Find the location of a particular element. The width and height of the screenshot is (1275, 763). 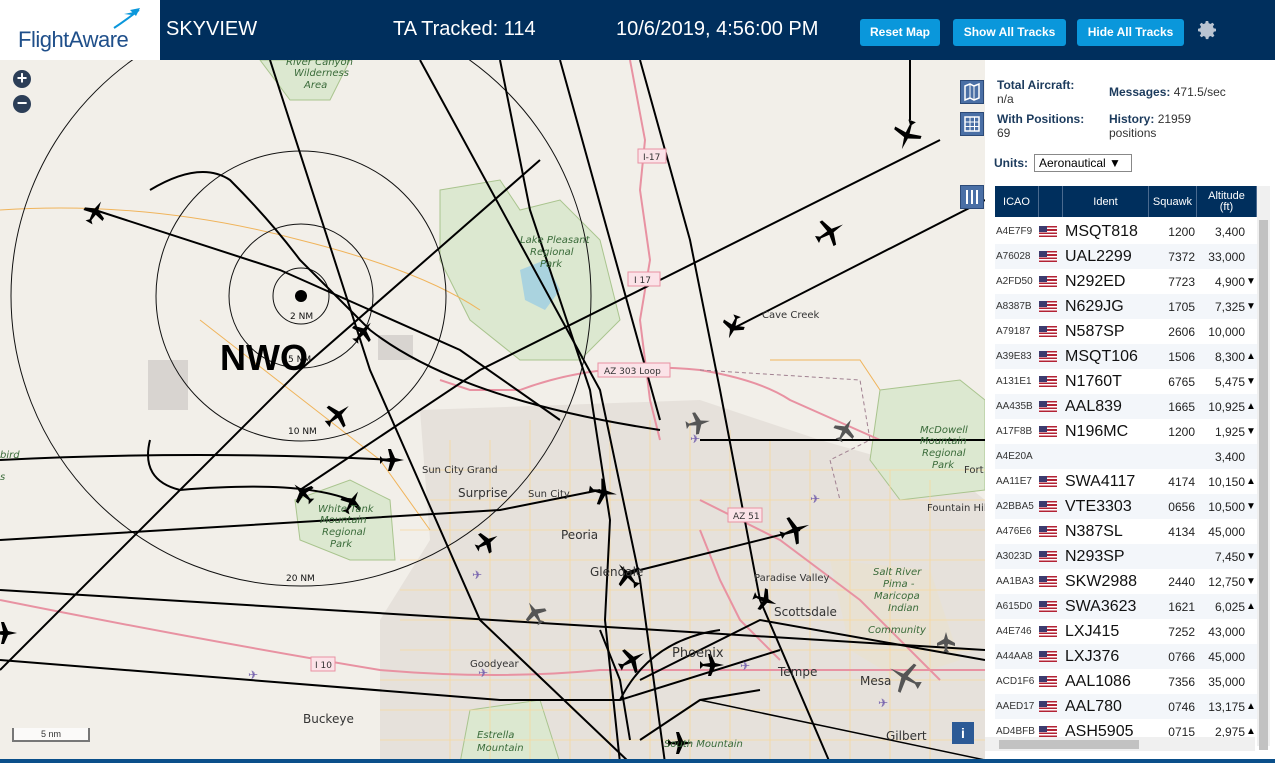

table-row: A615D0 SWA3623 1621 6,025 ▲ is located at coordinates (1127, 606).